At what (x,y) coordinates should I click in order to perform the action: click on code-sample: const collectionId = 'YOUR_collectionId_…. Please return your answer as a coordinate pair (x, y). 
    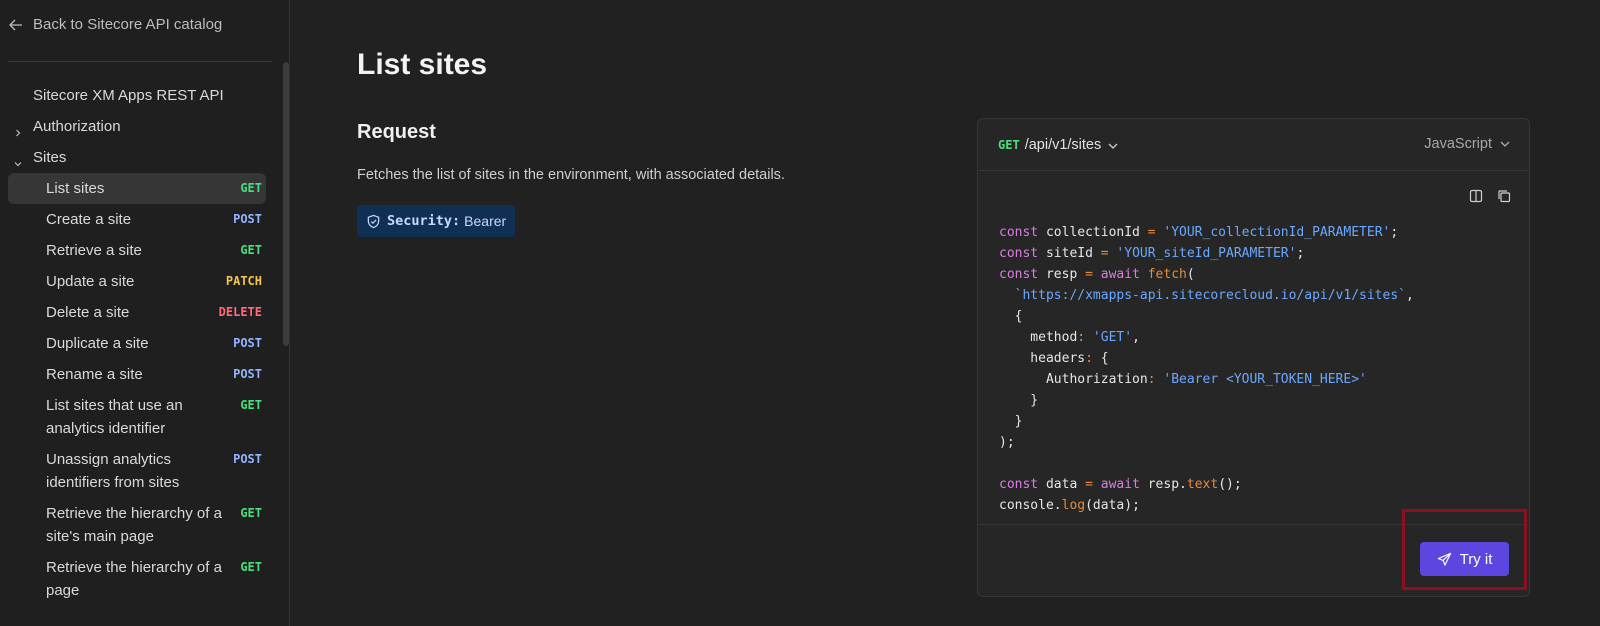
    Looking at the image, I should click on (1206, 369).